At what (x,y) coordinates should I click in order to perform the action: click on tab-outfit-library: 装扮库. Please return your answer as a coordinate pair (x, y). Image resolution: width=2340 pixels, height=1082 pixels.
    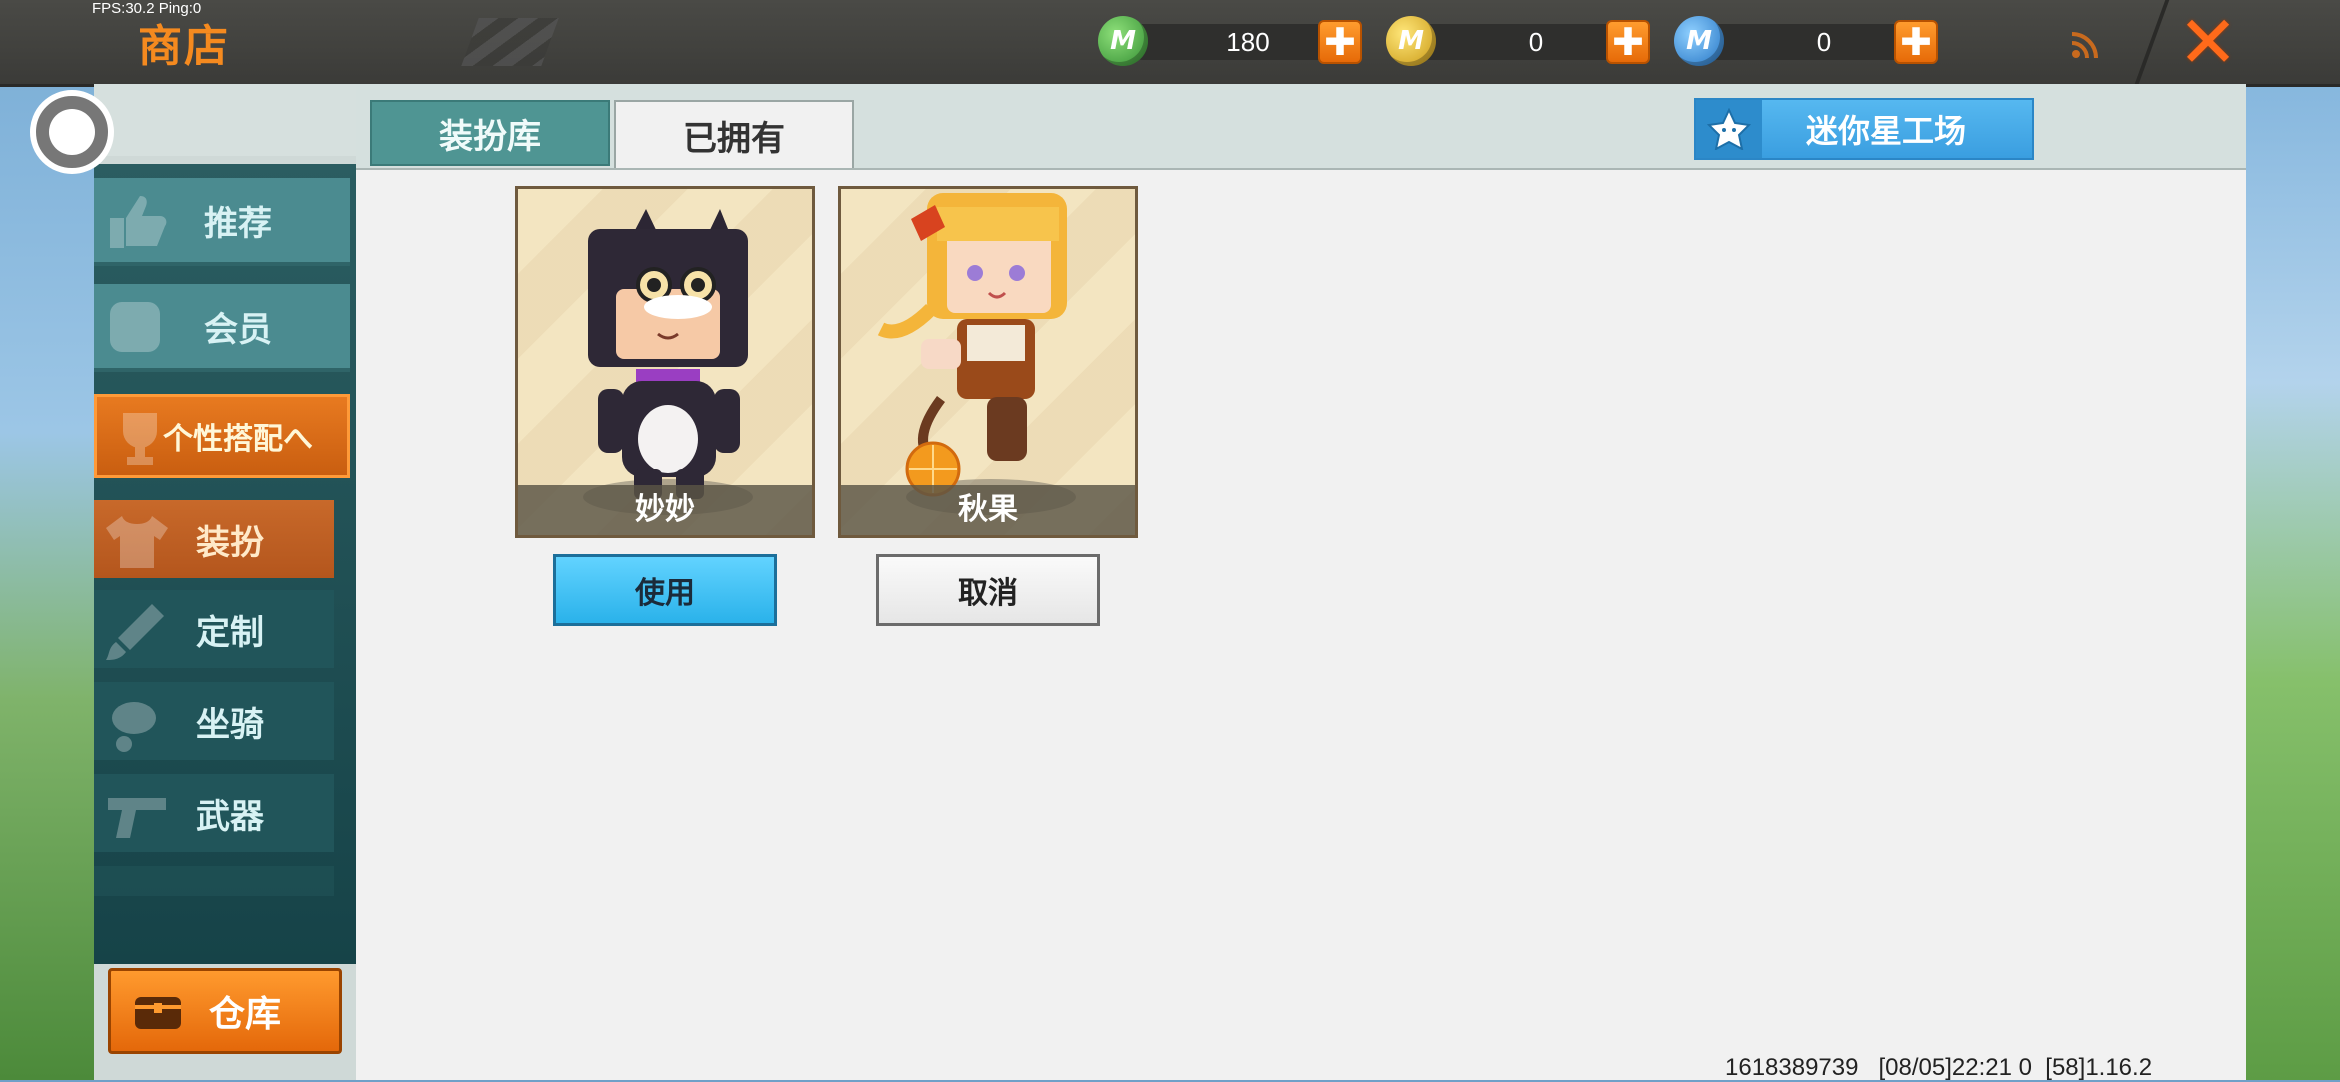
    Looking at the image, I should click on (490, 133).